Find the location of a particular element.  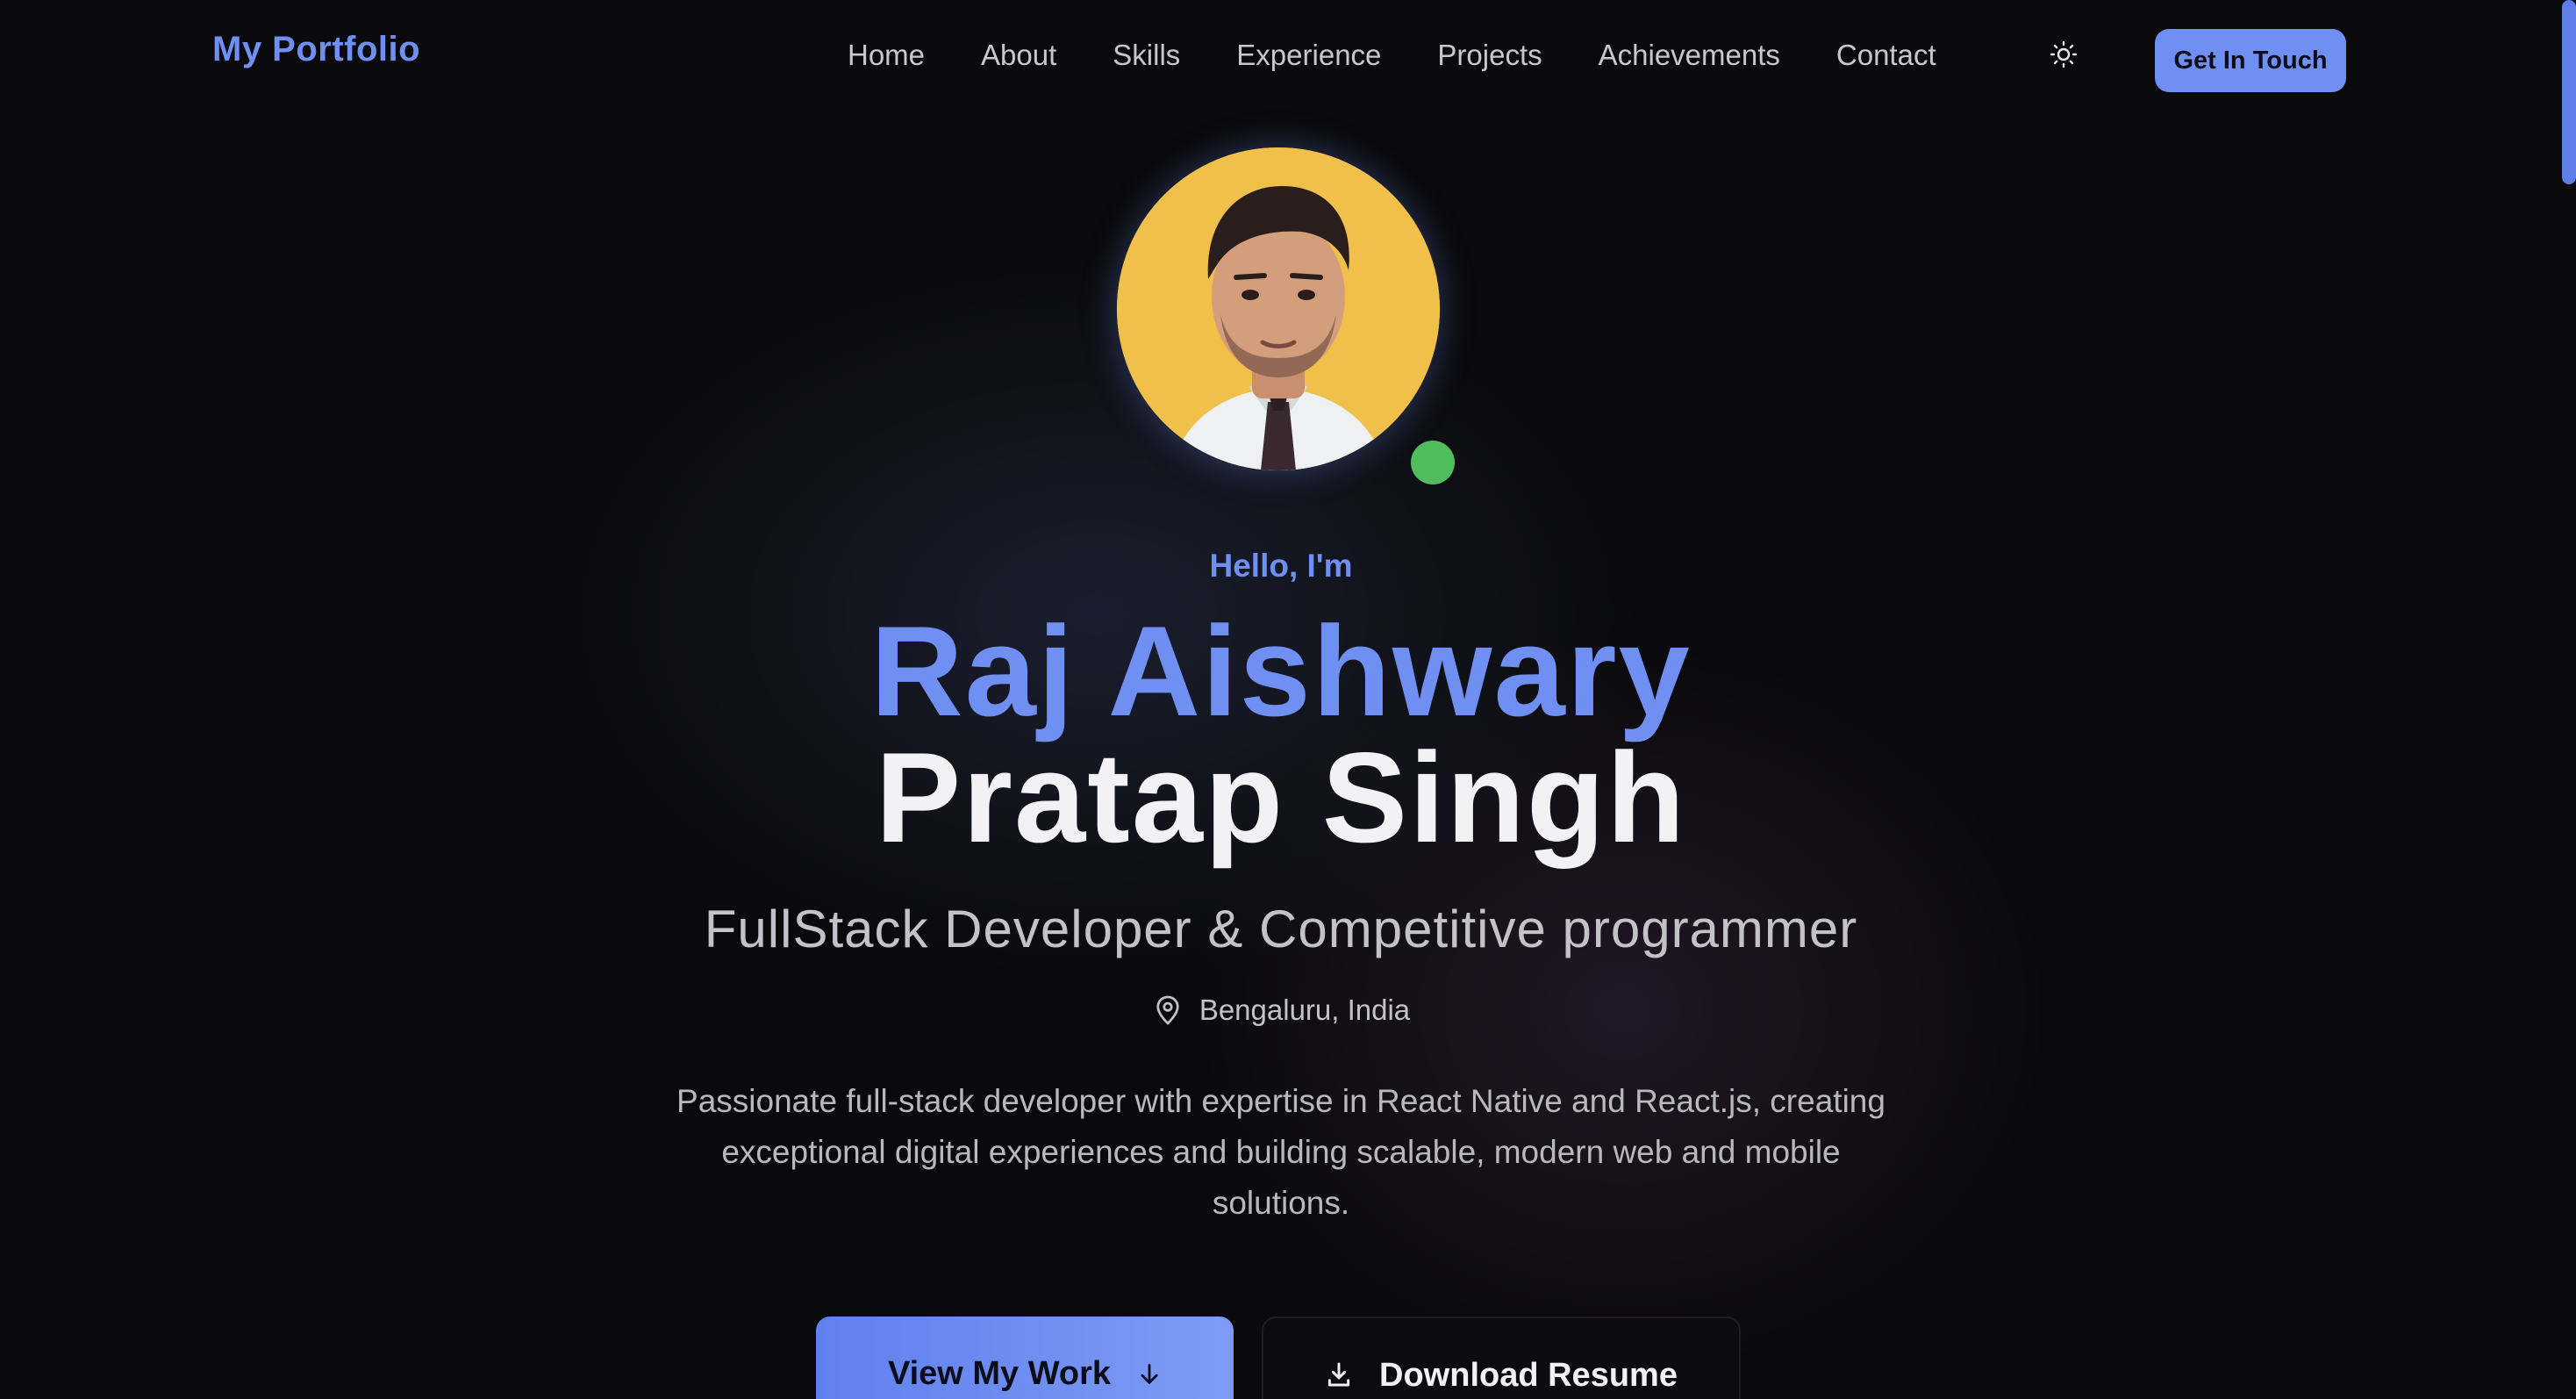

arrow-down-icon is located at coordinates (1149, 1374).